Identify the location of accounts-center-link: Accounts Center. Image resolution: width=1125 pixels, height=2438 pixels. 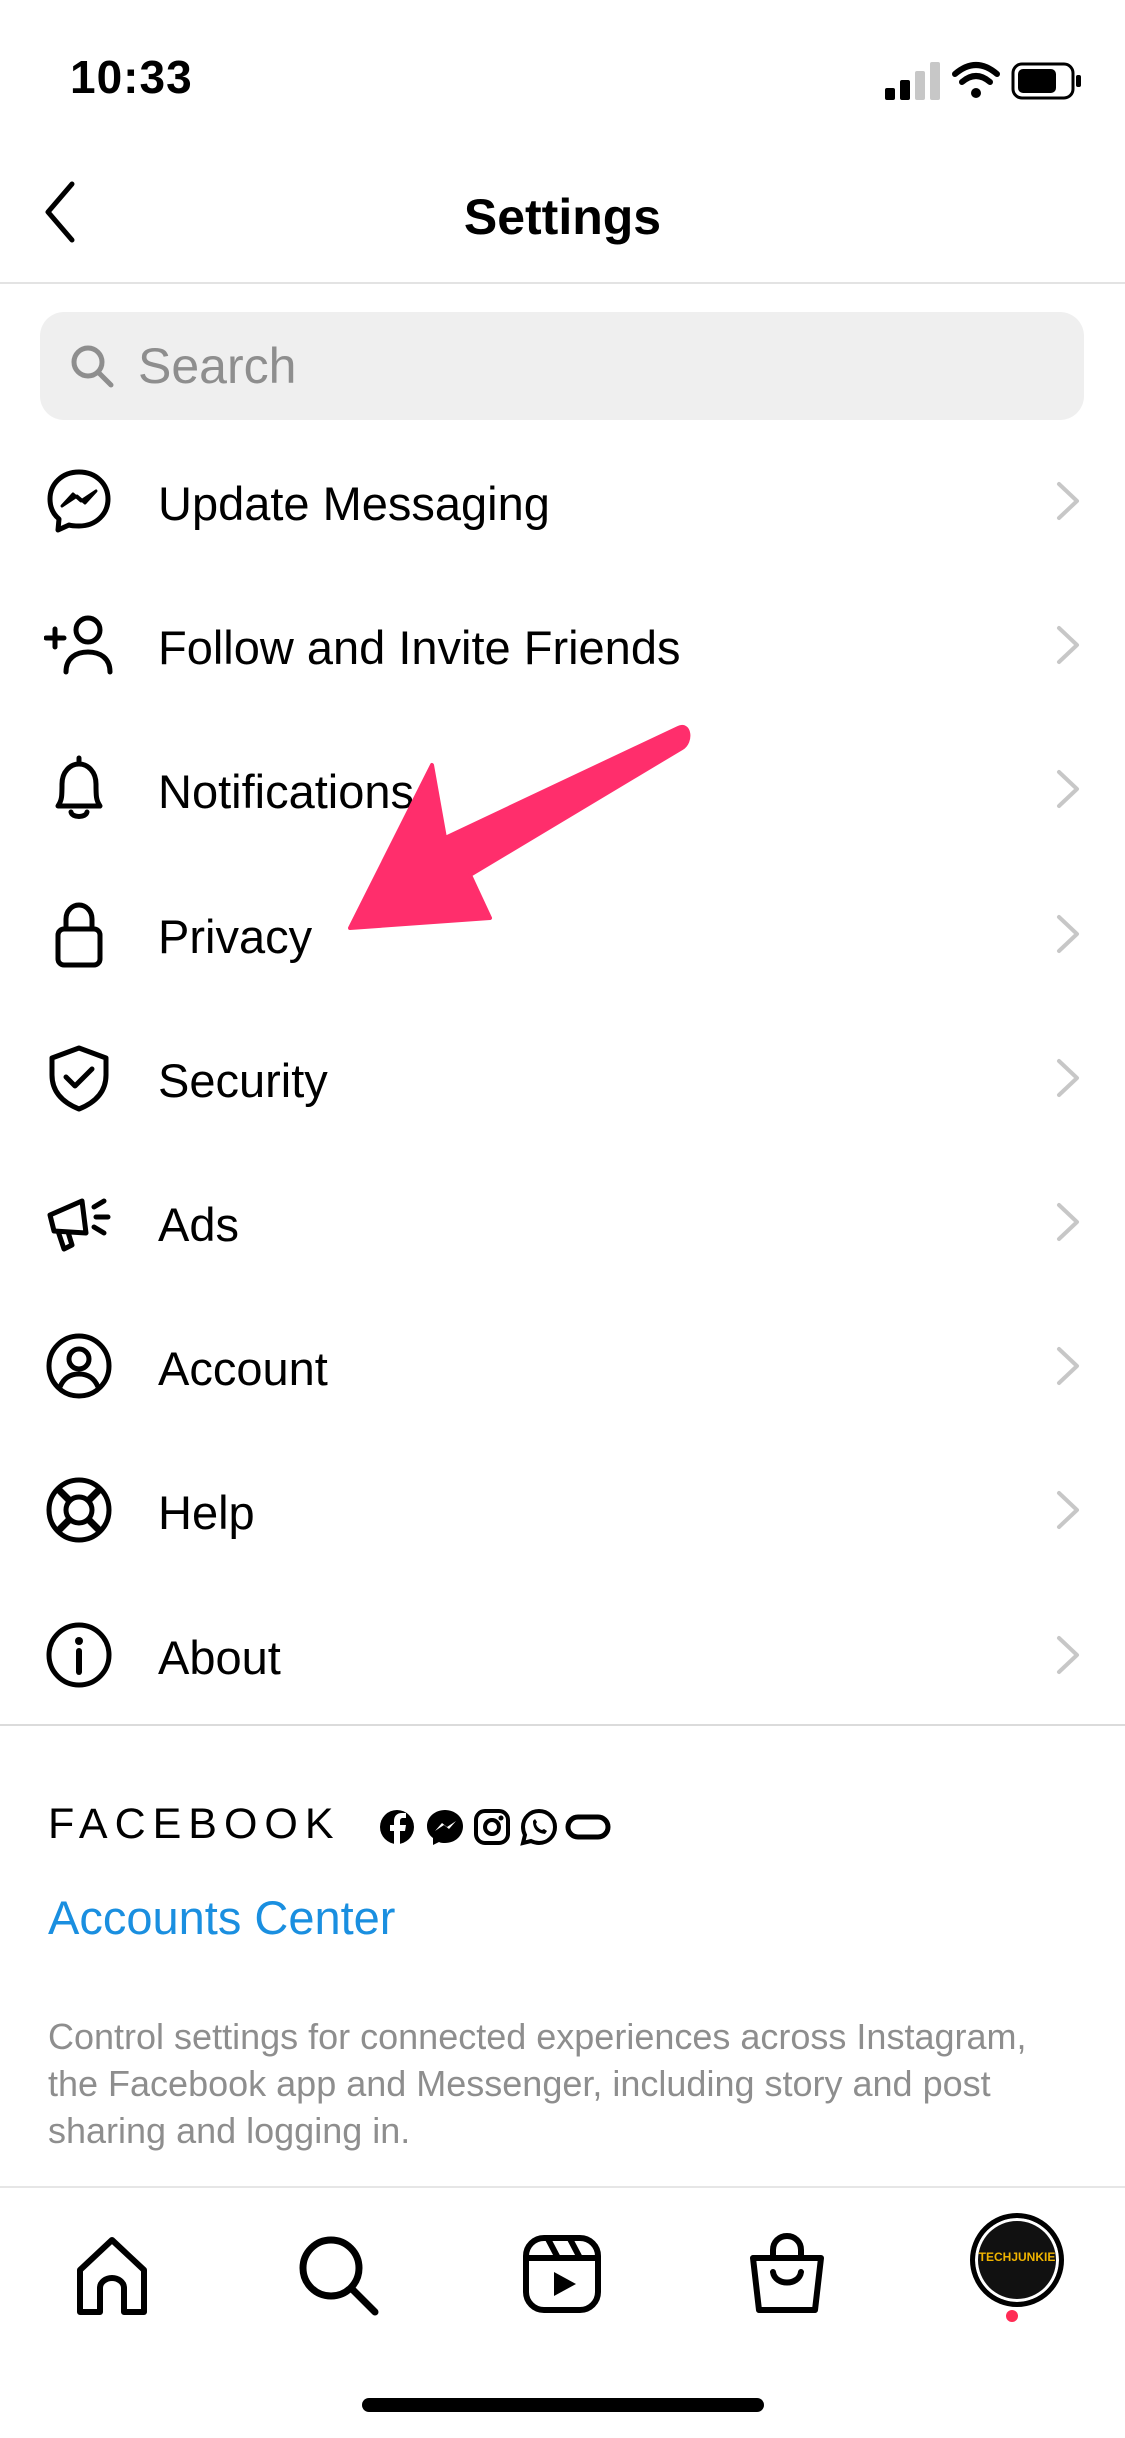
(221, 1917).